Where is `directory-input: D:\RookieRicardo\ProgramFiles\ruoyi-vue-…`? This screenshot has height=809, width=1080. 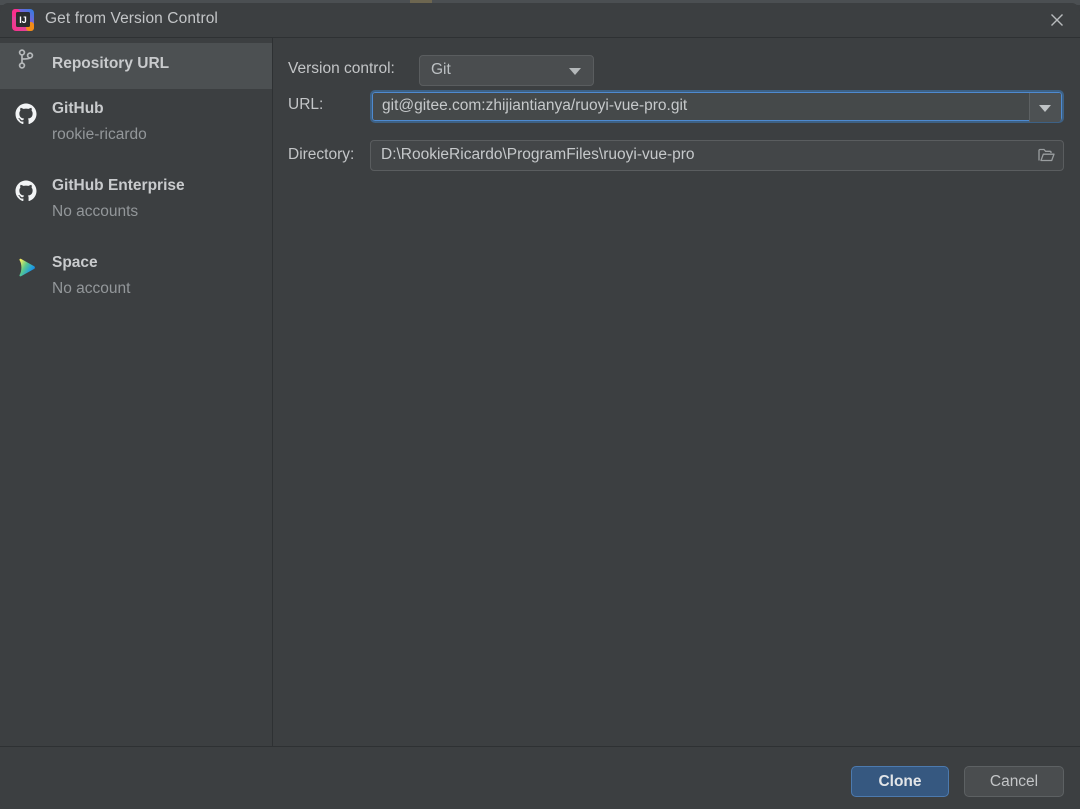 directory-input: D:\RookieRicardo\ProgramFiles\ruoyi-vue-… is located at coordinates (717, 155).